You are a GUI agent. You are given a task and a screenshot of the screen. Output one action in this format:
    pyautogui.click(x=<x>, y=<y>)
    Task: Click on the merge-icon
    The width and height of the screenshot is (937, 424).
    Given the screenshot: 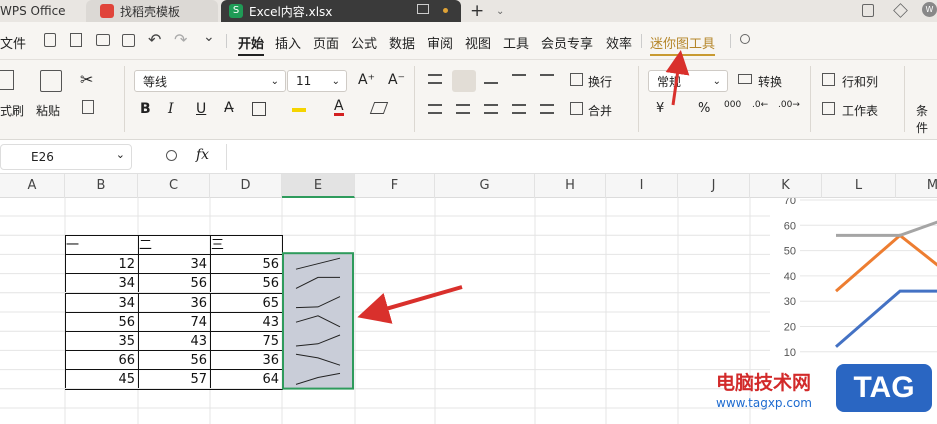 What is the action you would take?
    pyautogui.click(x=576, y=108)
    